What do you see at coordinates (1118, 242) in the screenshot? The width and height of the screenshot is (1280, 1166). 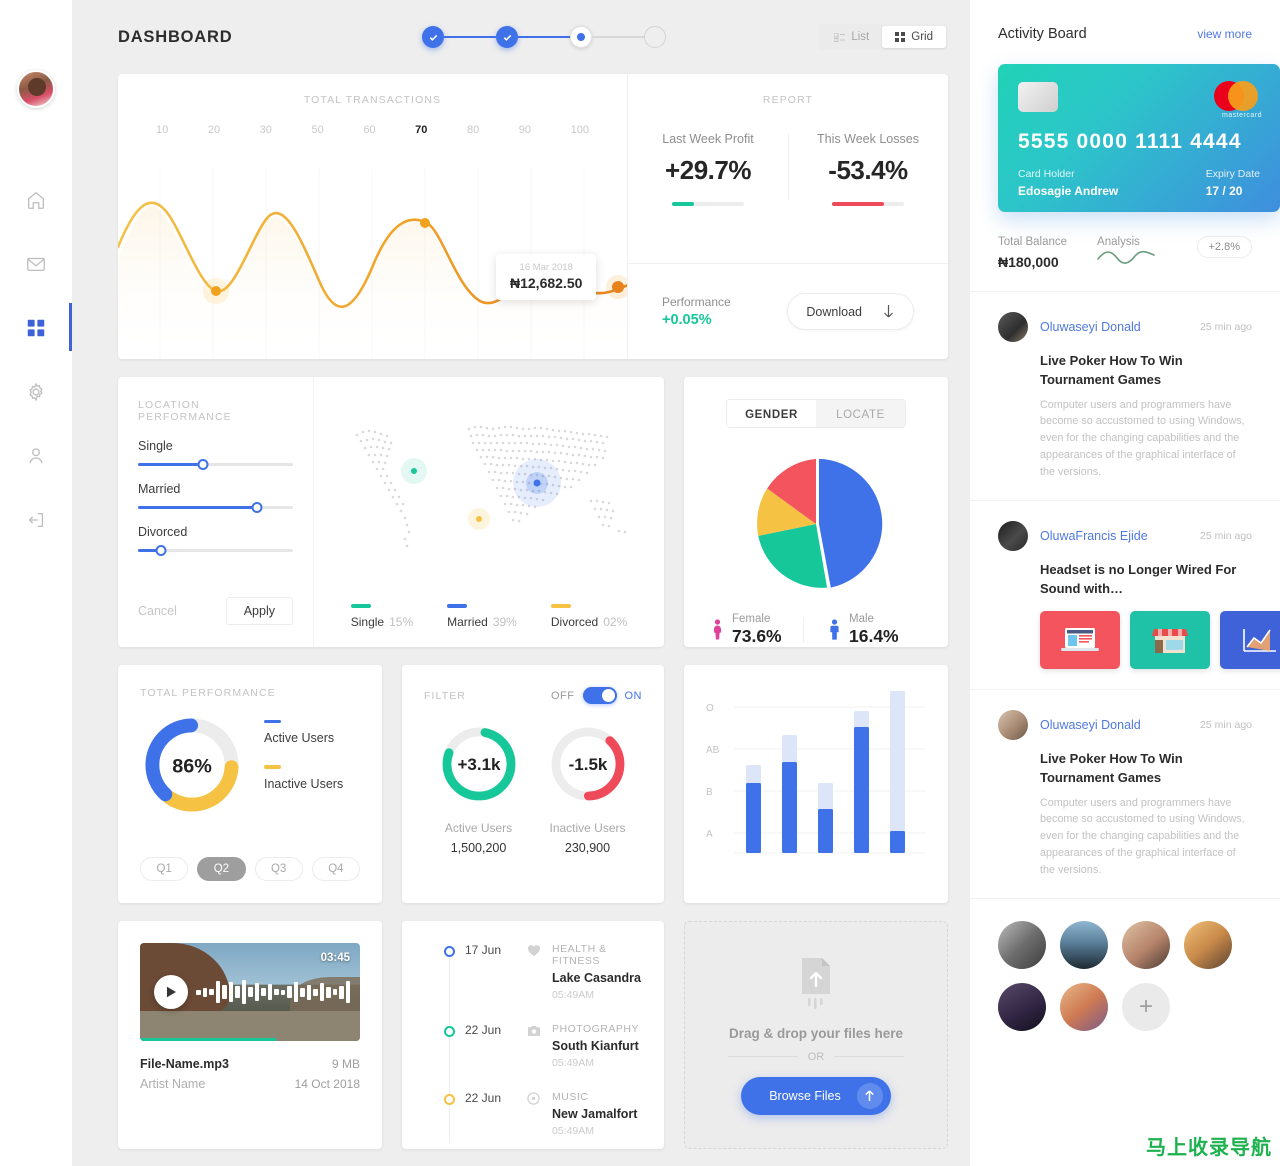 I see `analysis-label: Analysis` at bounding box center [1118, 242].